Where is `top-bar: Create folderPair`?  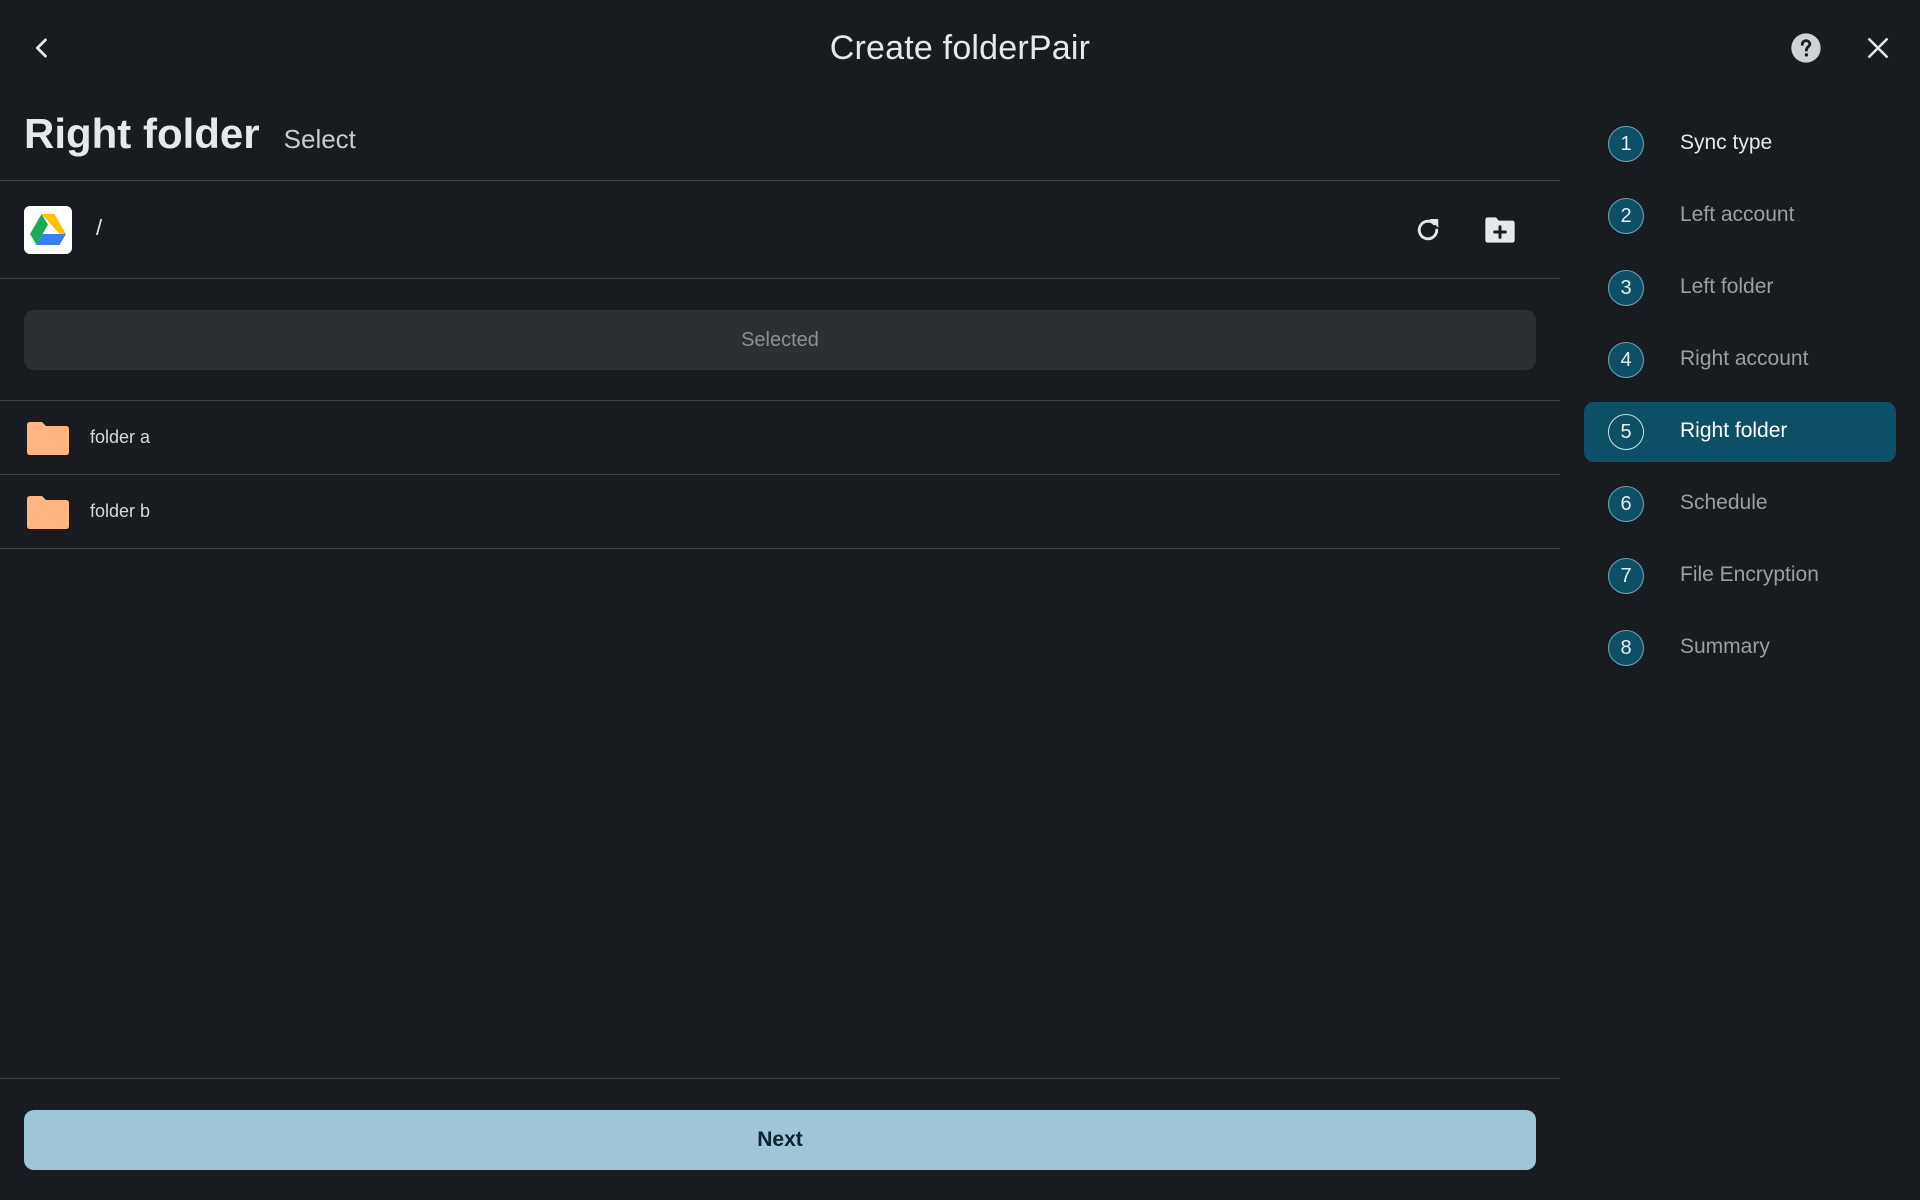 top-bar: Create folderPair is located at coordinates (960, 48).